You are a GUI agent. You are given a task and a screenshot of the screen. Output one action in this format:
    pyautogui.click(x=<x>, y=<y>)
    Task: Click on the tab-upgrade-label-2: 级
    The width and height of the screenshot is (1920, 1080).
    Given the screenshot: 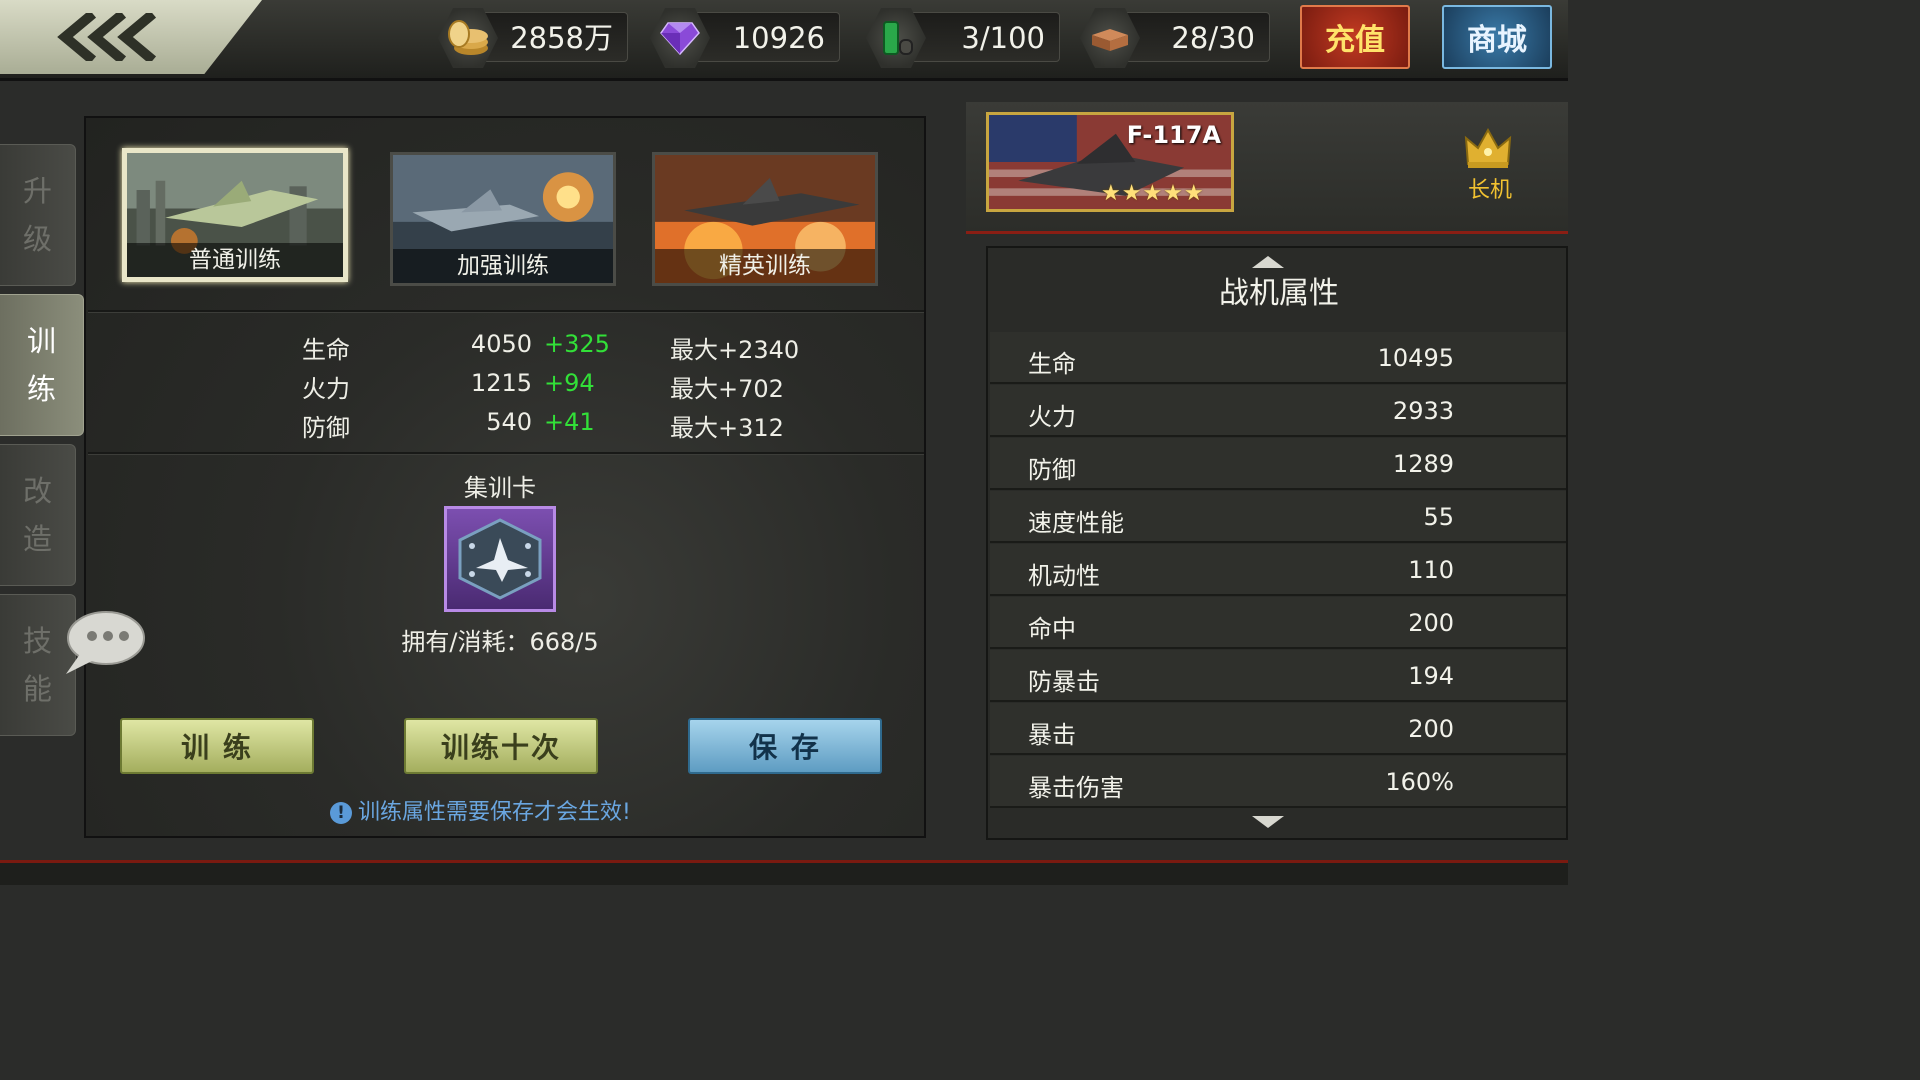 What is the action you would take?
    pyautogui.click(x=37, y=239)
    